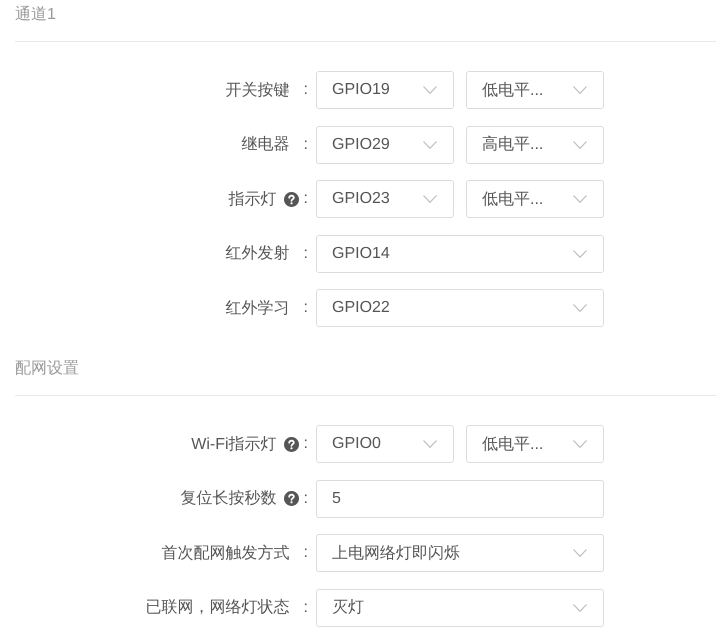  Describe the element at coordinates (460, 308) in the screenshot. I see `dropdown-select: GPIO22` at that location.